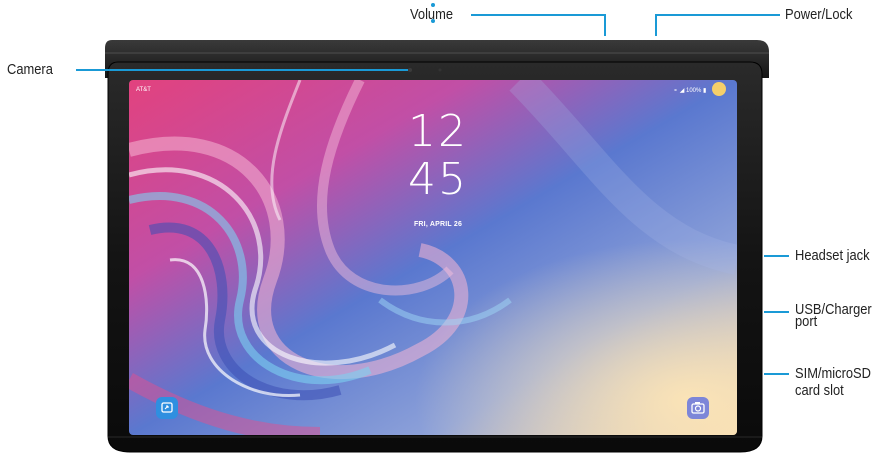 The height and width of the screenshot is (457, 886). What do you see at coordinates (719, 89) in the screenshot?
I see `notification-avatar` at bounding box center [719, 89].